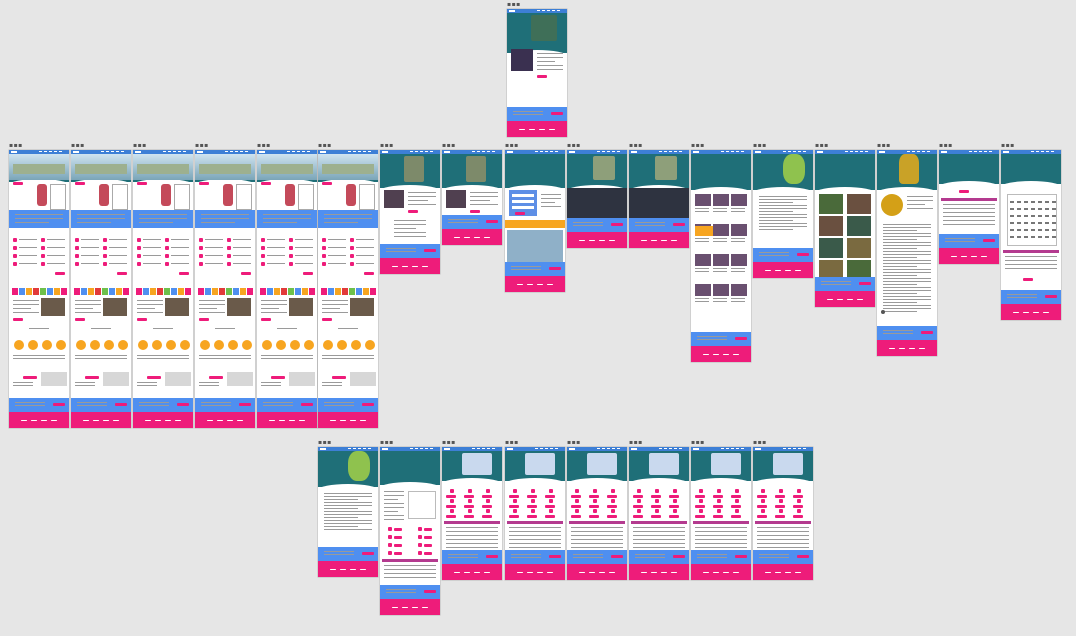 This screenshot has width=1076, height=636. Describe the element at coordinates (80, 183) in the screenshot. I see `welcome-badge` at that location.